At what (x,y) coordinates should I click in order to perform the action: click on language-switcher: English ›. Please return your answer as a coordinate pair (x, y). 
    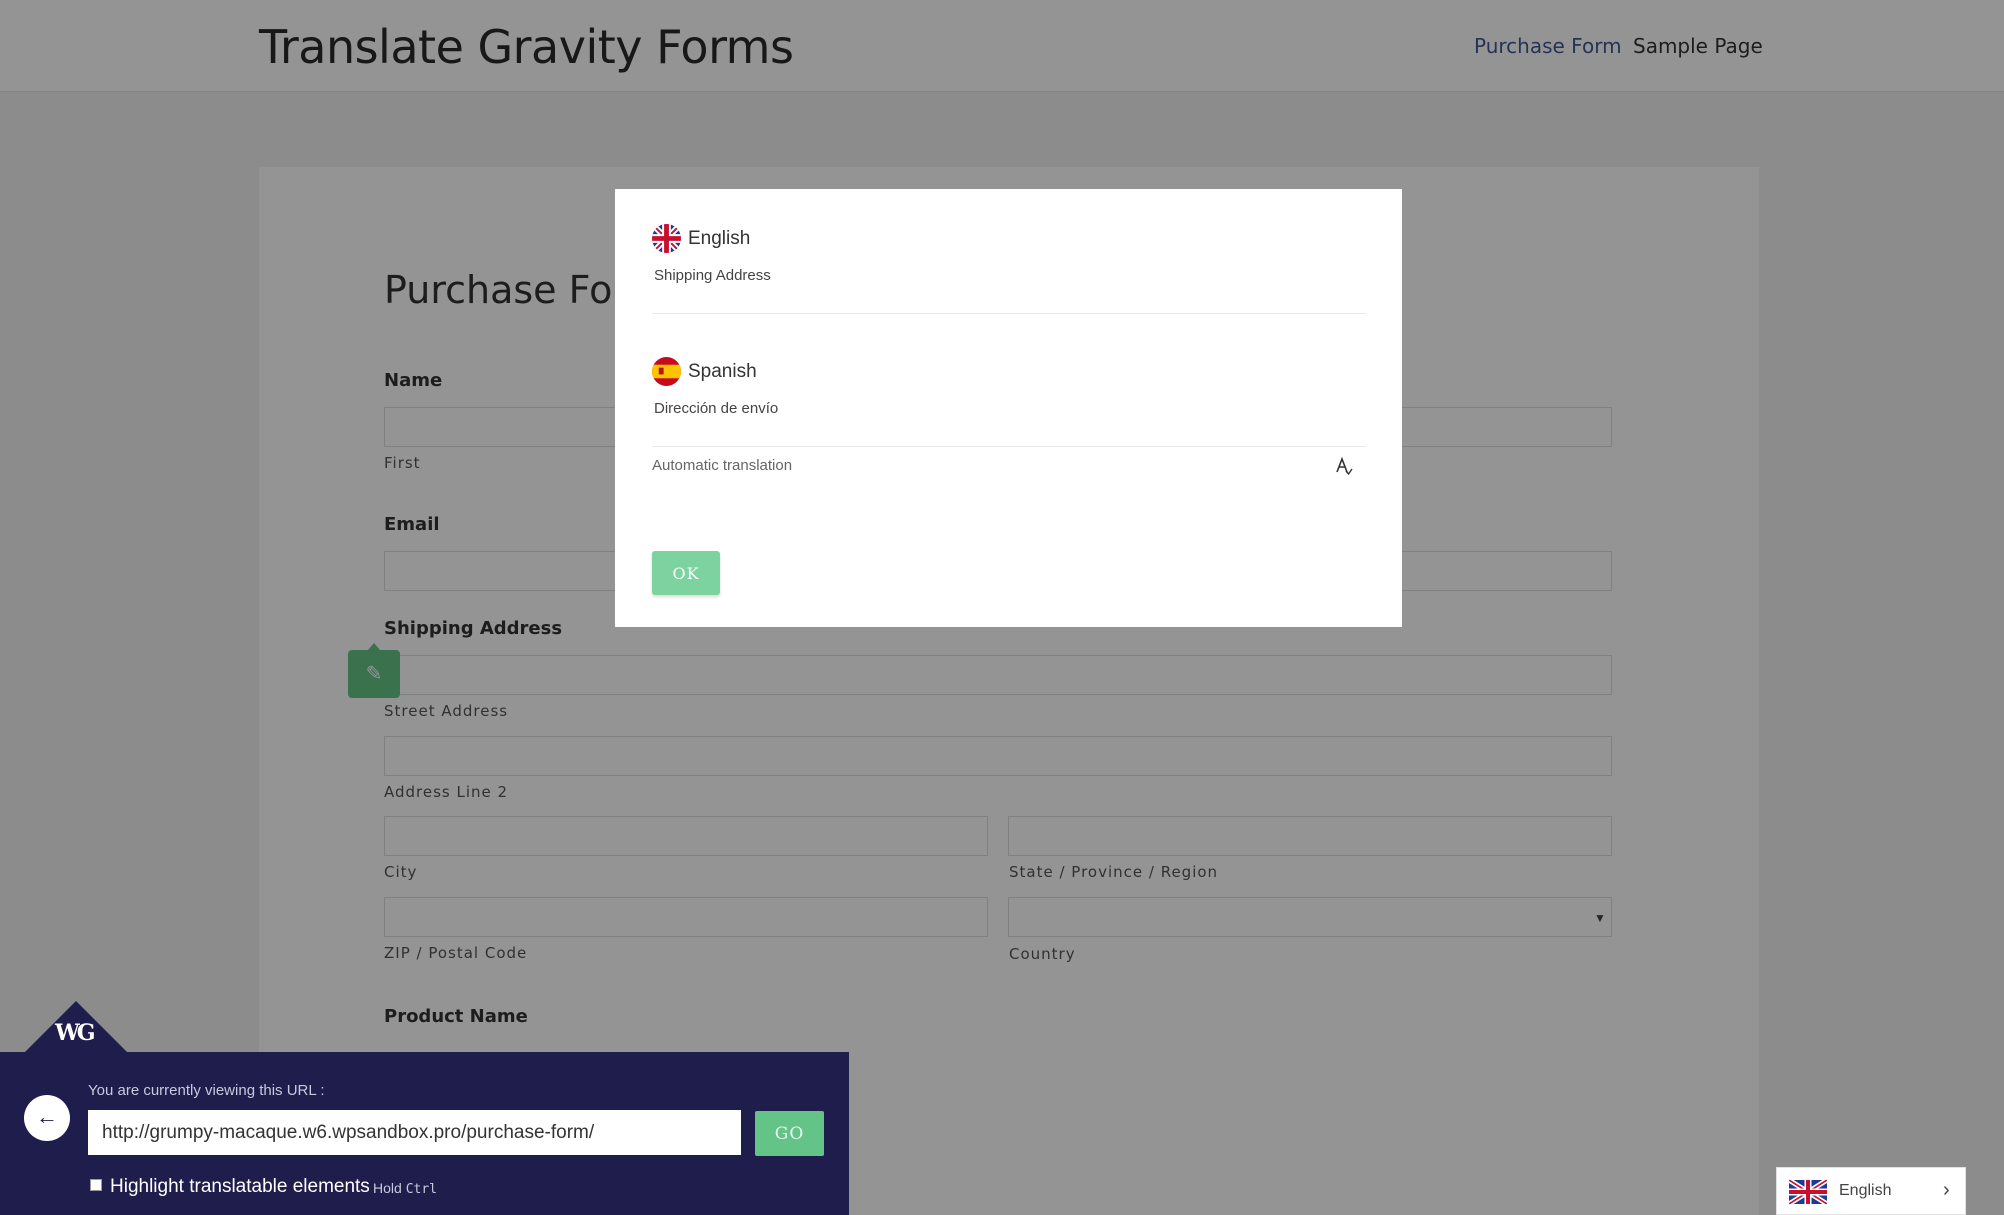
    Looking at the image, I should click on (1871, 1191).